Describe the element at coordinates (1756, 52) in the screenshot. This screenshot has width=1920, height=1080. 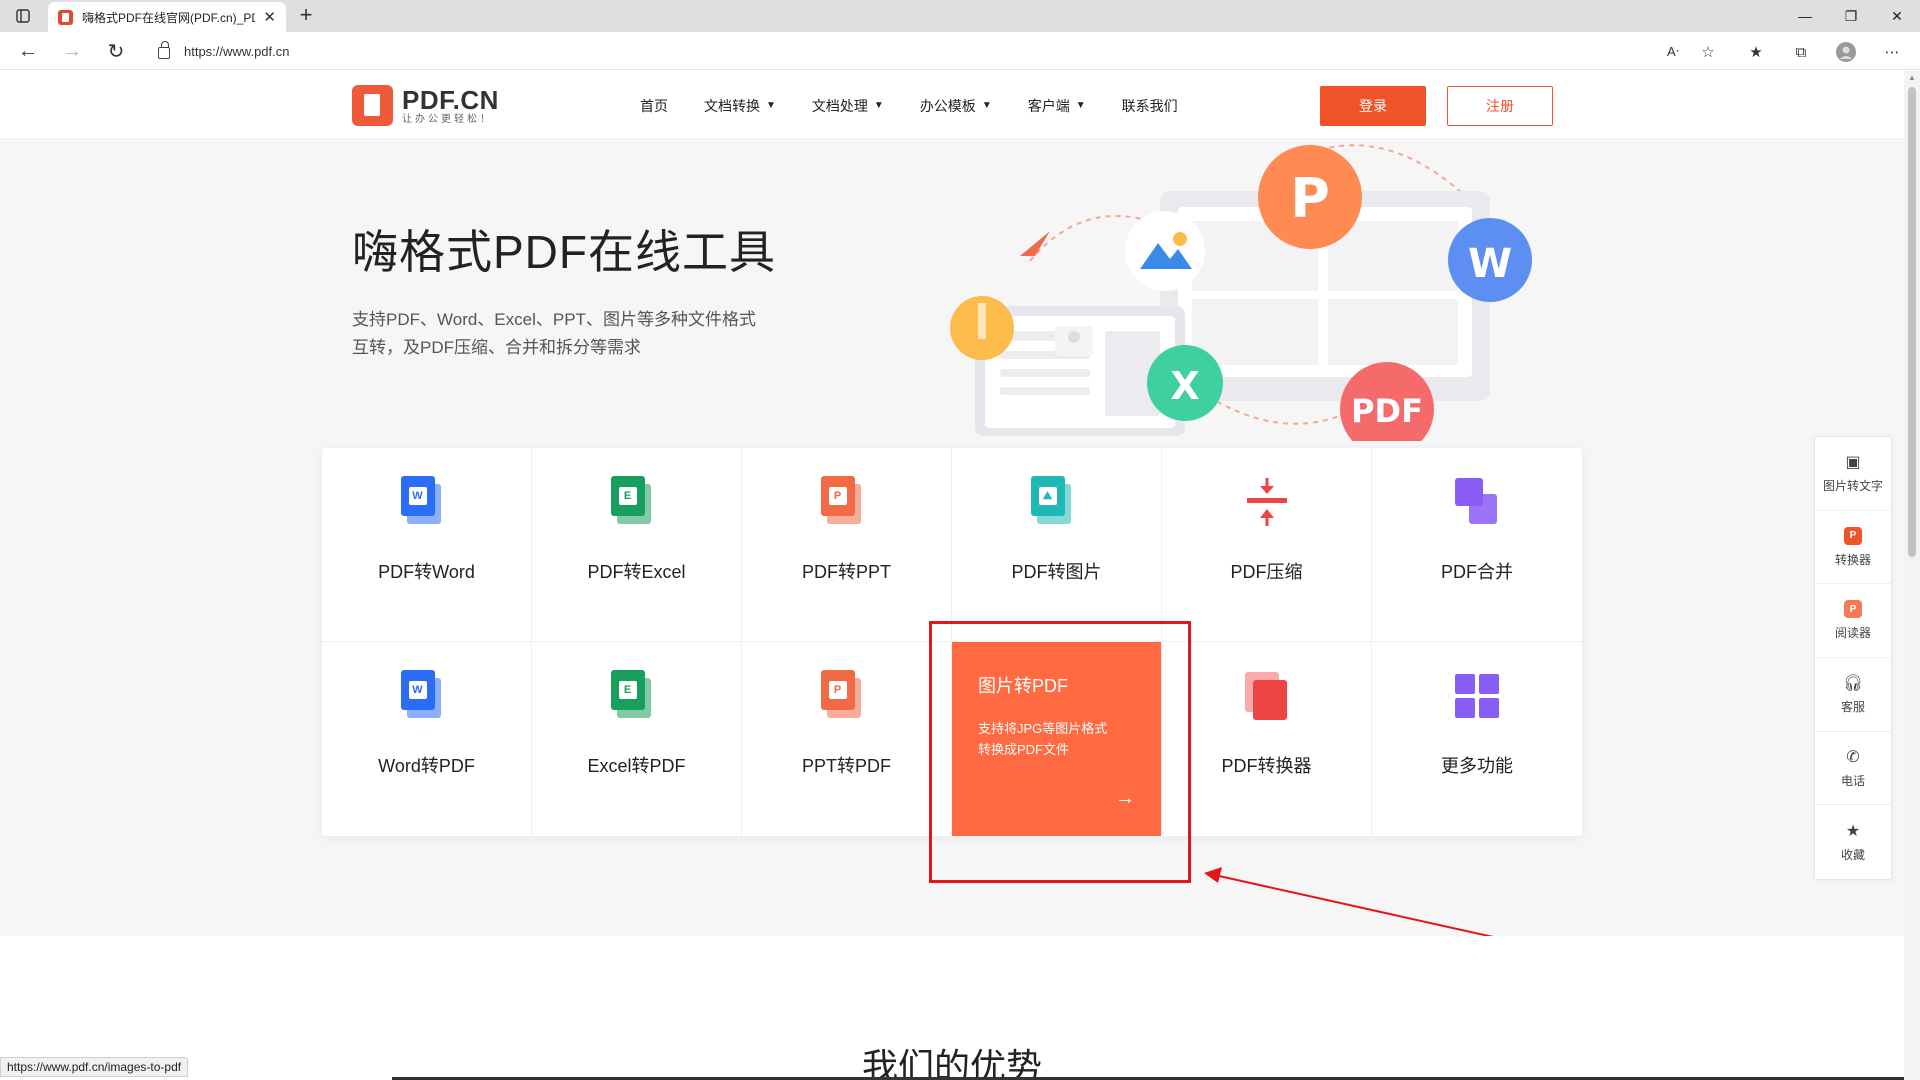
I see `favorites-icon: ★` at that location.